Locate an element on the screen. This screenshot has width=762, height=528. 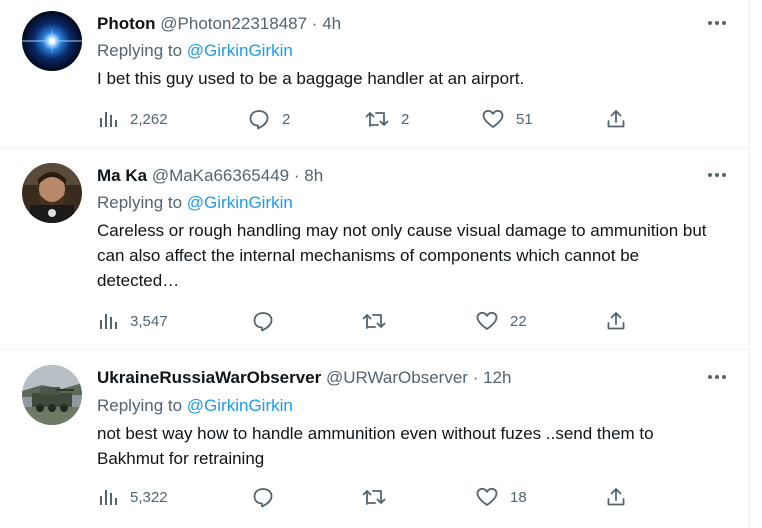
retweet-button: 2 is located at coordinates (387, 119).